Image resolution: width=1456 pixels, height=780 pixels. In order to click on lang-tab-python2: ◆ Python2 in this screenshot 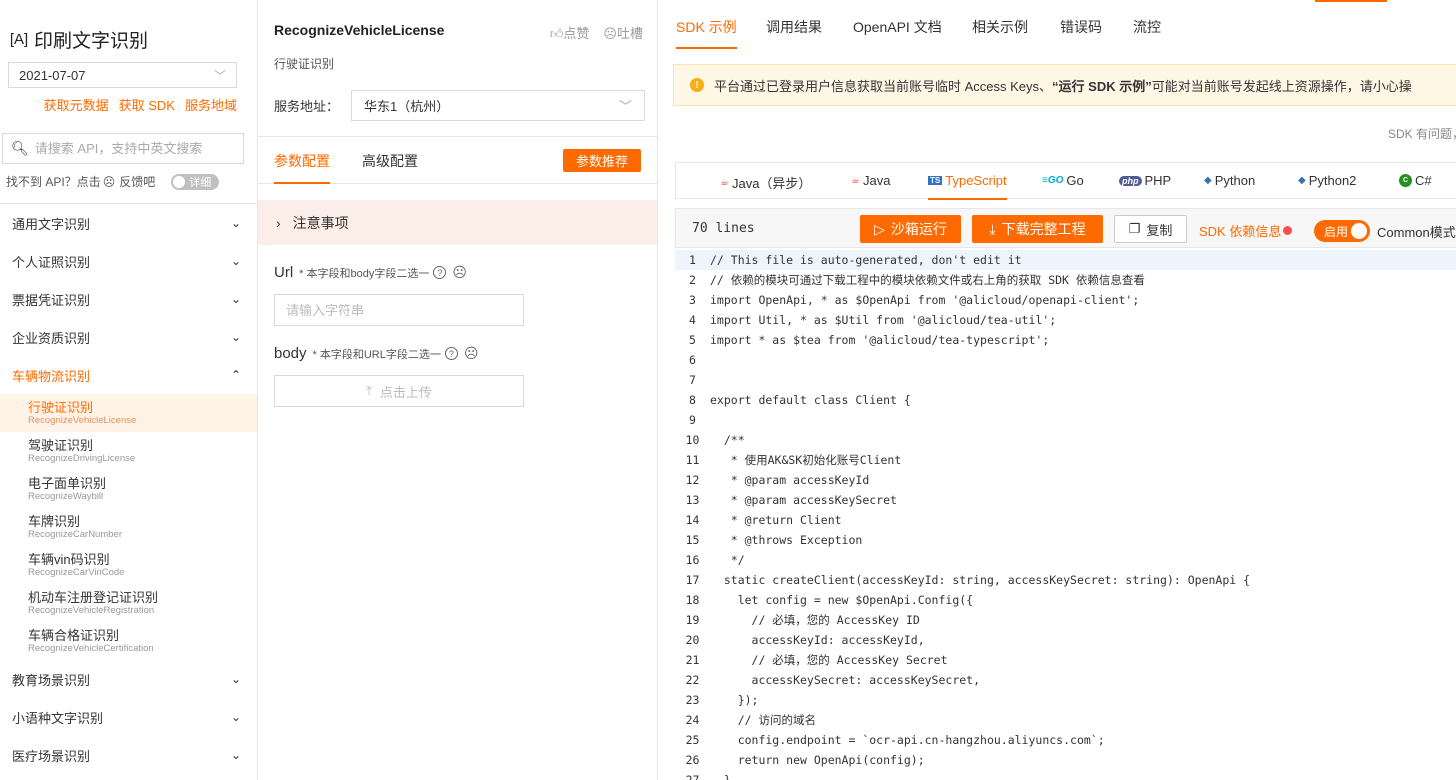, I will do `click(1327, 180)`.